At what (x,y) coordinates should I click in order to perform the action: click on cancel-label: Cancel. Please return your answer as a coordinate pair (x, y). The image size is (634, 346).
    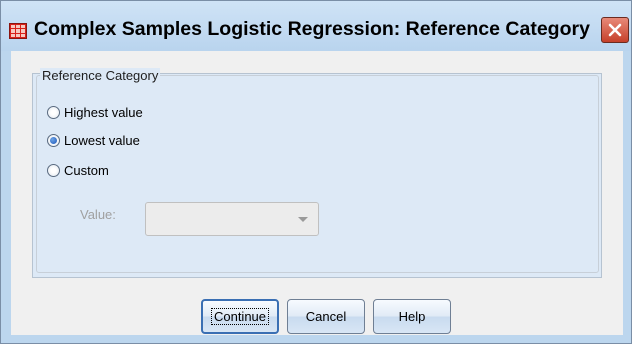
    Looking at the image, I should click on (326, 316).